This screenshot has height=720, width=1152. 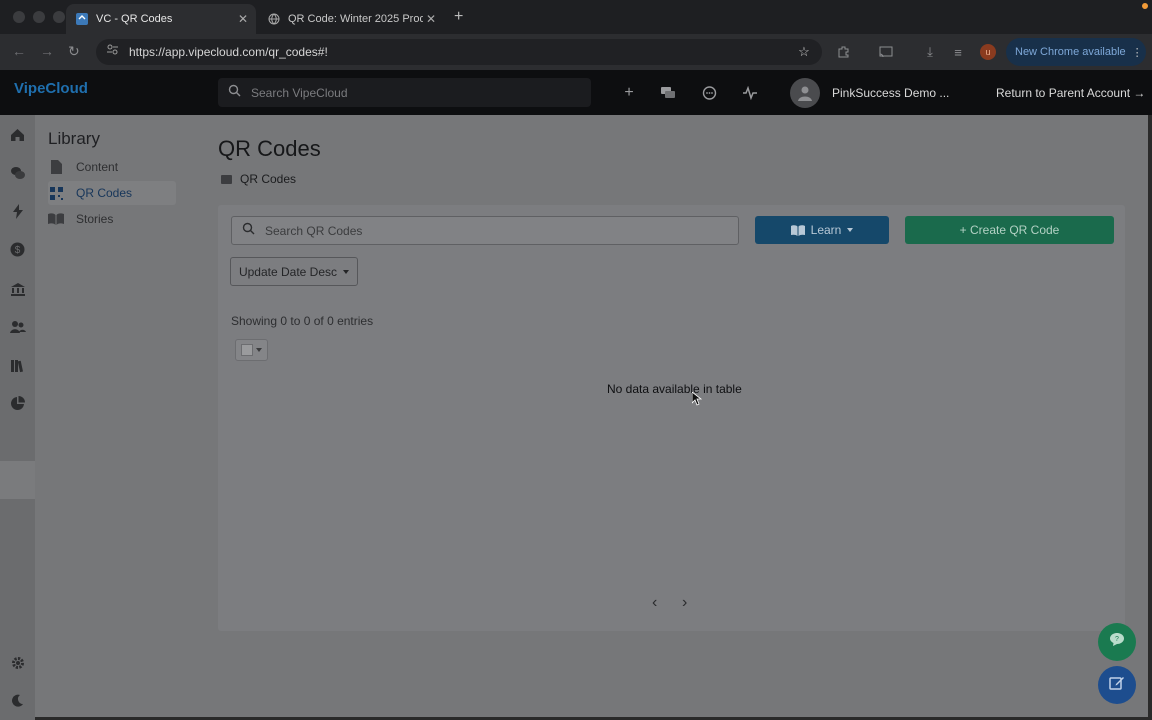 I want to click on document-icon, so click(x=56, y=167).